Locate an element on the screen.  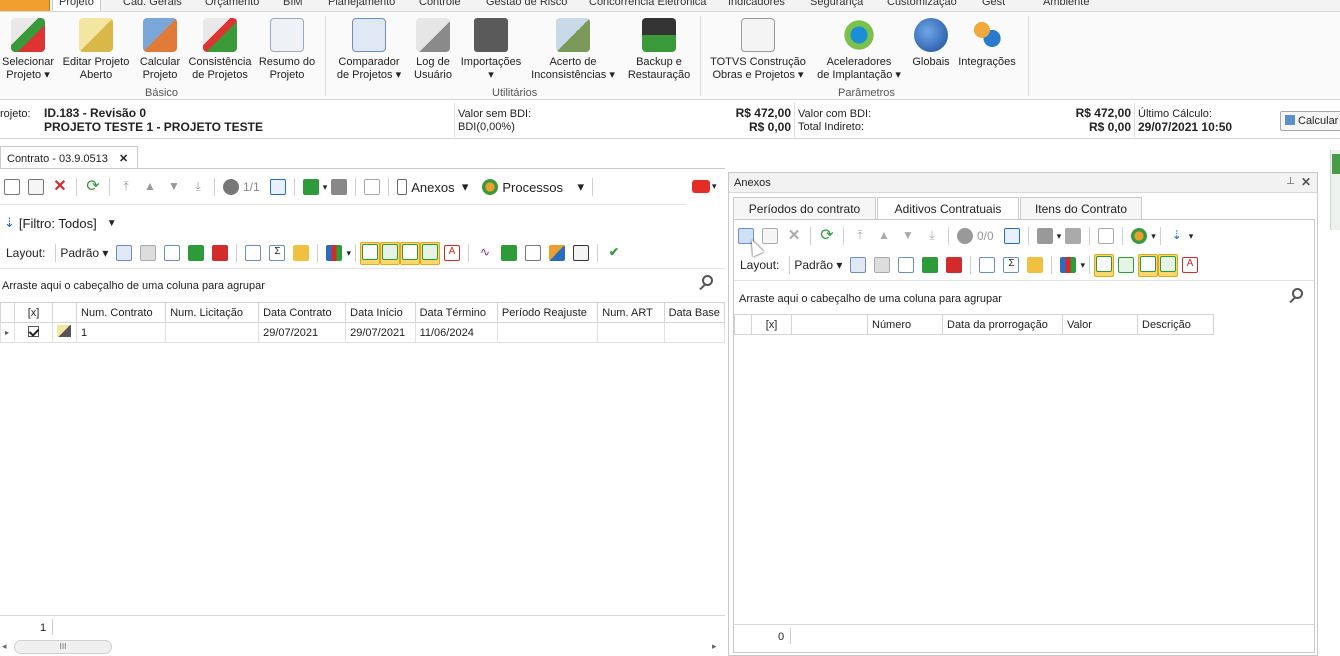
col-data-prorrogacao: Data da prorrogação is located at coordinates (1002, 324).